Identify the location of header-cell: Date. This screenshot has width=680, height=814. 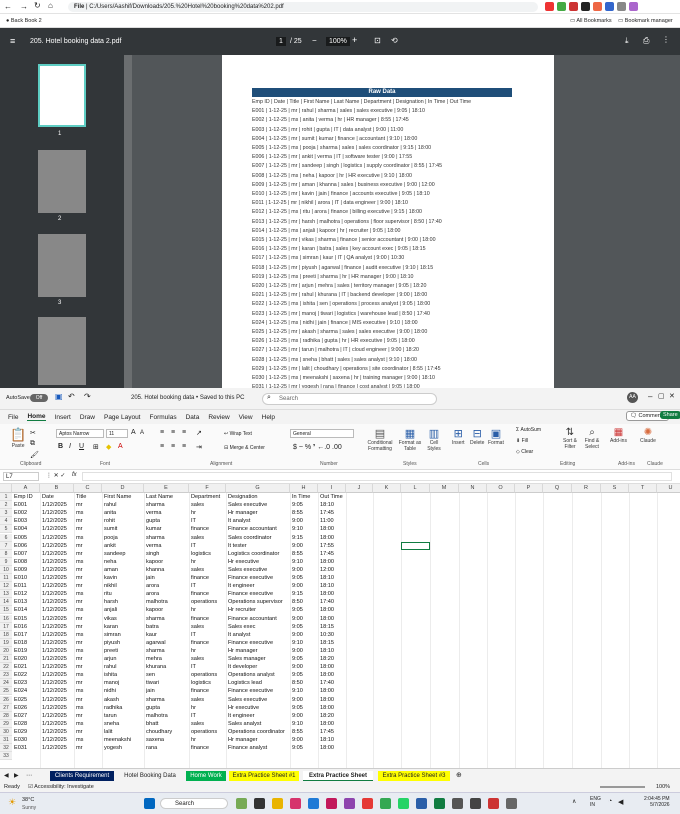
(58, 497).